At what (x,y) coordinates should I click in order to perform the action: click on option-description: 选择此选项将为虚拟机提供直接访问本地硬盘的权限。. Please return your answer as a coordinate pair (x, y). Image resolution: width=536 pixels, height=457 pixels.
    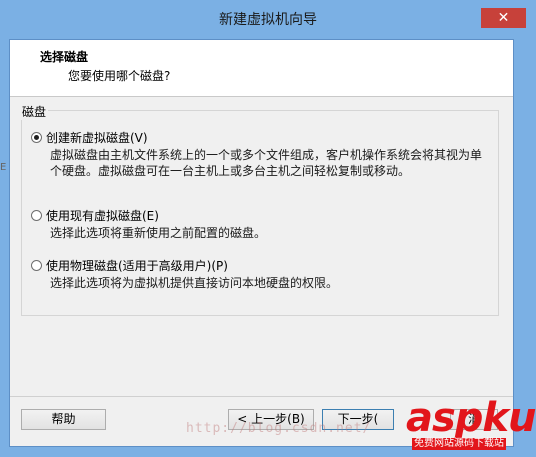
    Looking at the image, I should click on (274, 283).